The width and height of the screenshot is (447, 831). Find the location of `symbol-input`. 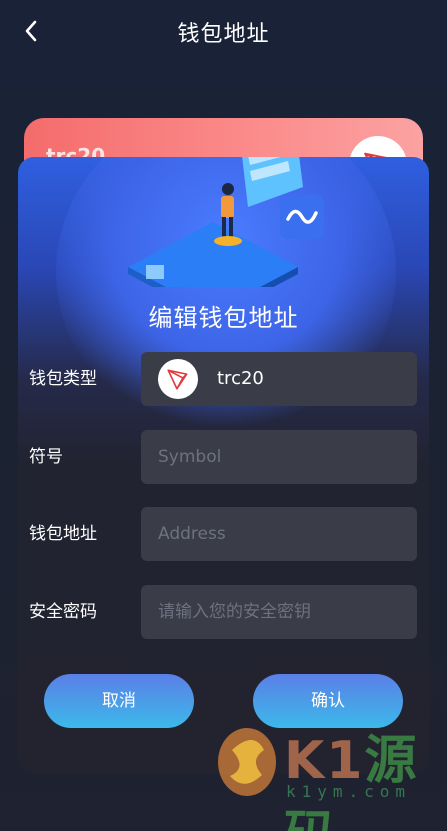

symbol-input is located at coordinates (279, 457).